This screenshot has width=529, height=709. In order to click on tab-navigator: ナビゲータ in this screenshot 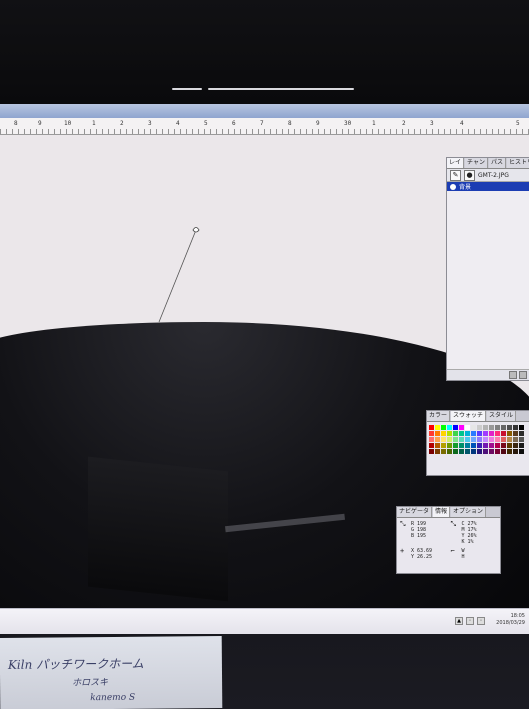, I will do `click(415, 512)`.